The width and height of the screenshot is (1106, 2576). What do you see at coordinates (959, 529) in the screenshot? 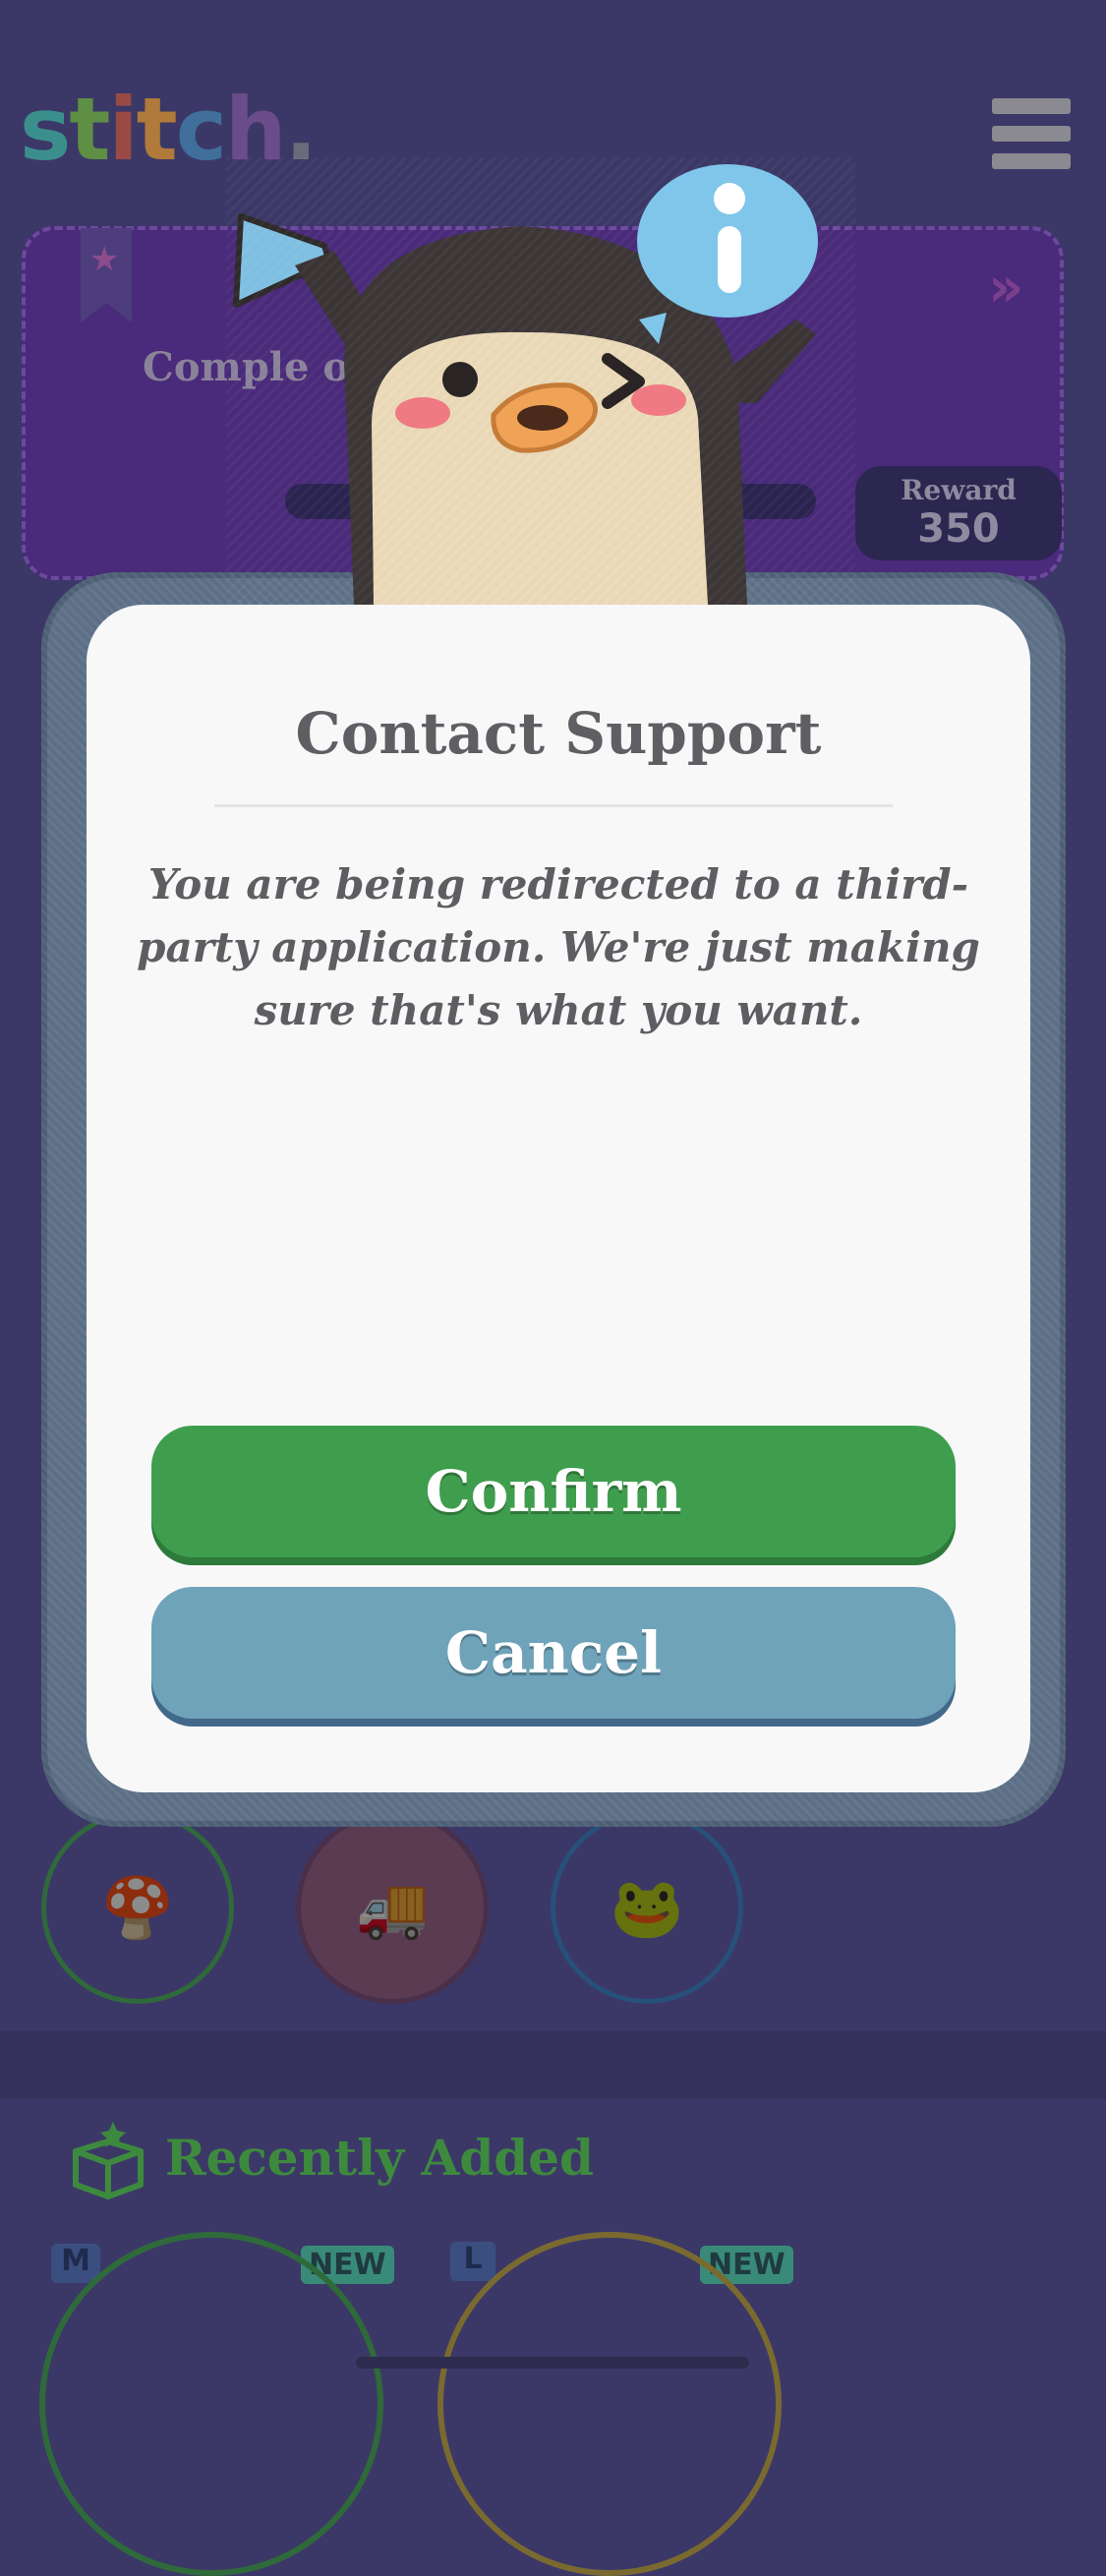
I see `reward-value: 350` at bounding box center [959, 529].